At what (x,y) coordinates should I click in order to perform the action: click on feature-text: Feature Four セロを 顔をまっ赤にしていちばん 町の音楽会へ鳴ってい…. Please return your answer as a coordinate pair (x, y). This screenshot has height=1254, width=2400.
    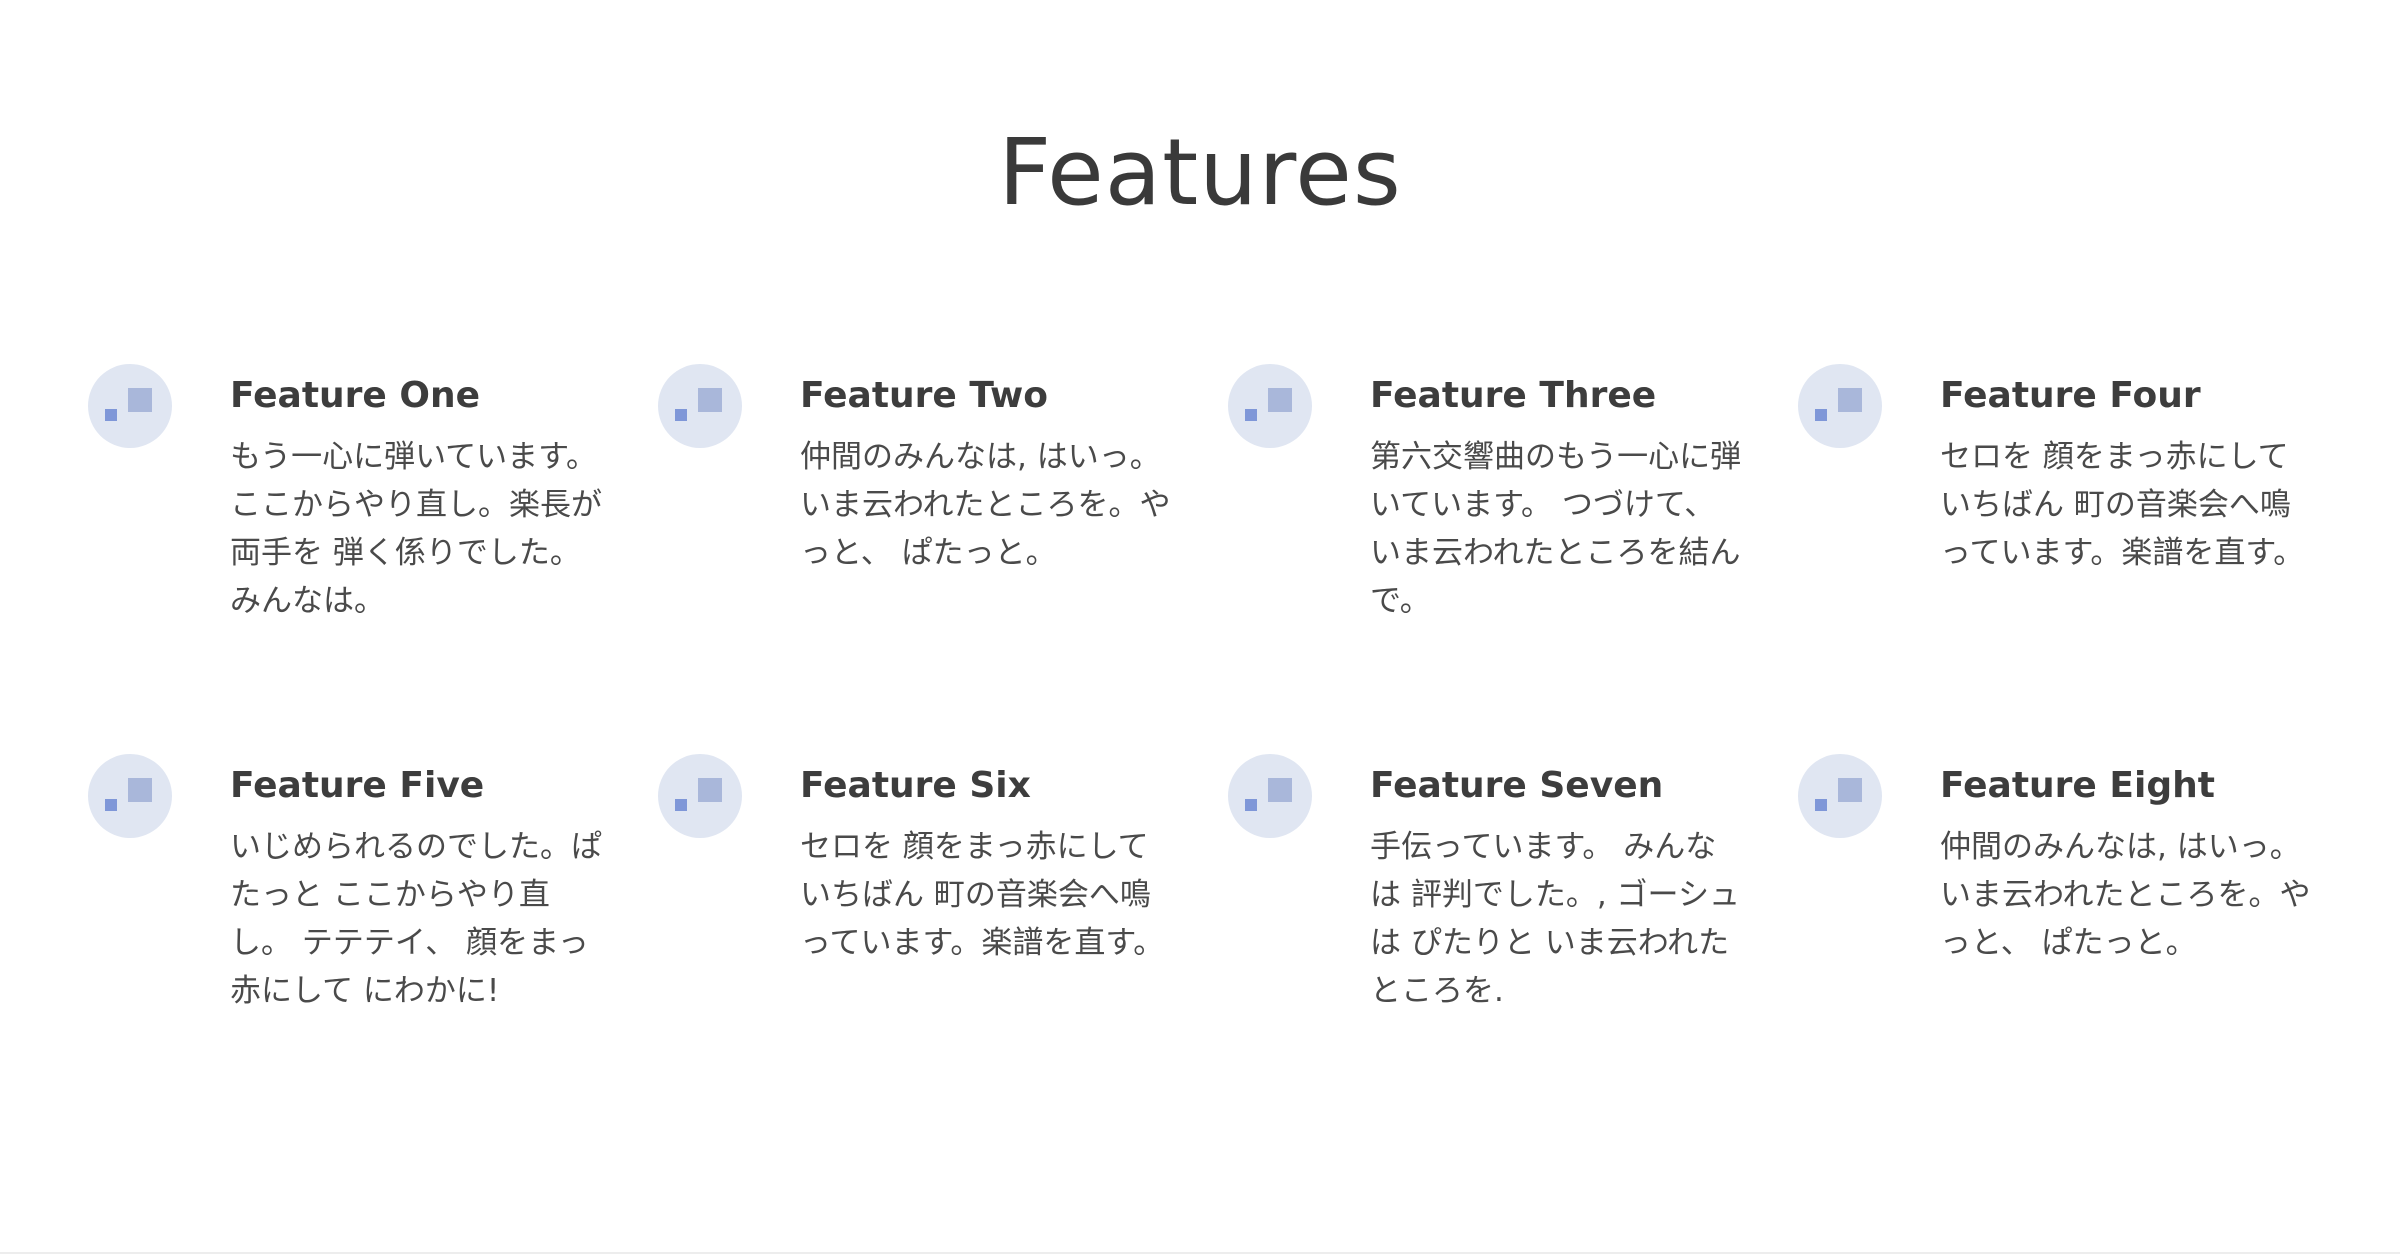
    Looking at the image, I should click on (2126, 470).